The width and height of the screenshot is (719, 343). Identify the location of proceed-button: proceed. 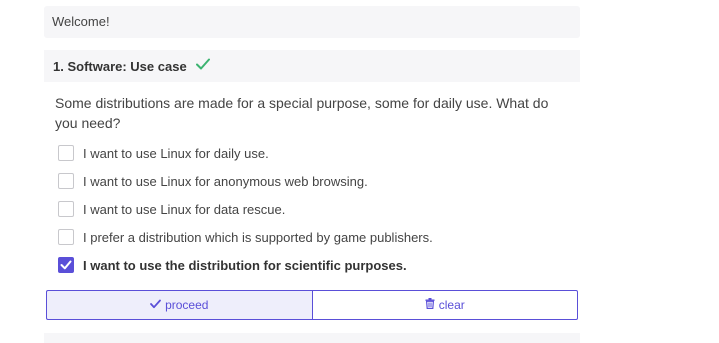
(179, 305).